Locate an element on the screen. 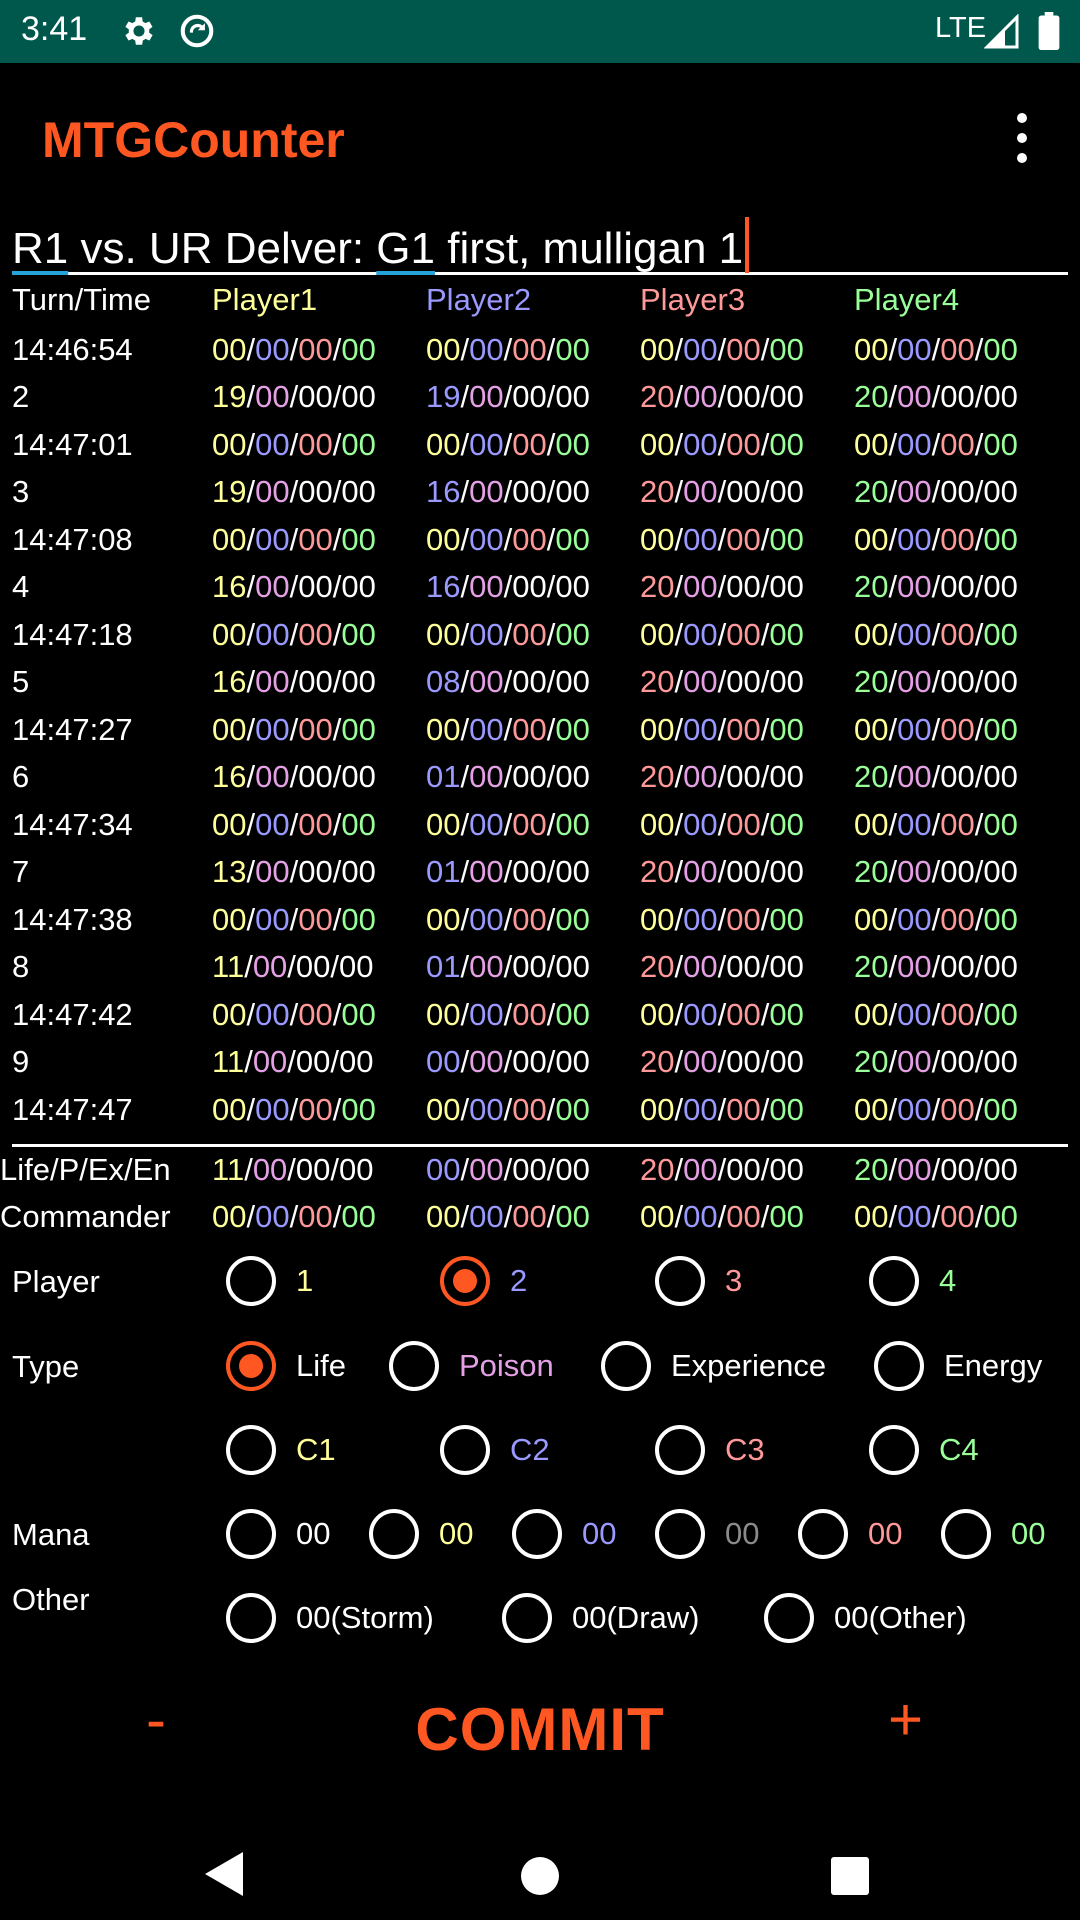 This screenshot has width=1080, height=1920. type-radio-experience: Experience is located at coordinates (713, 1366).